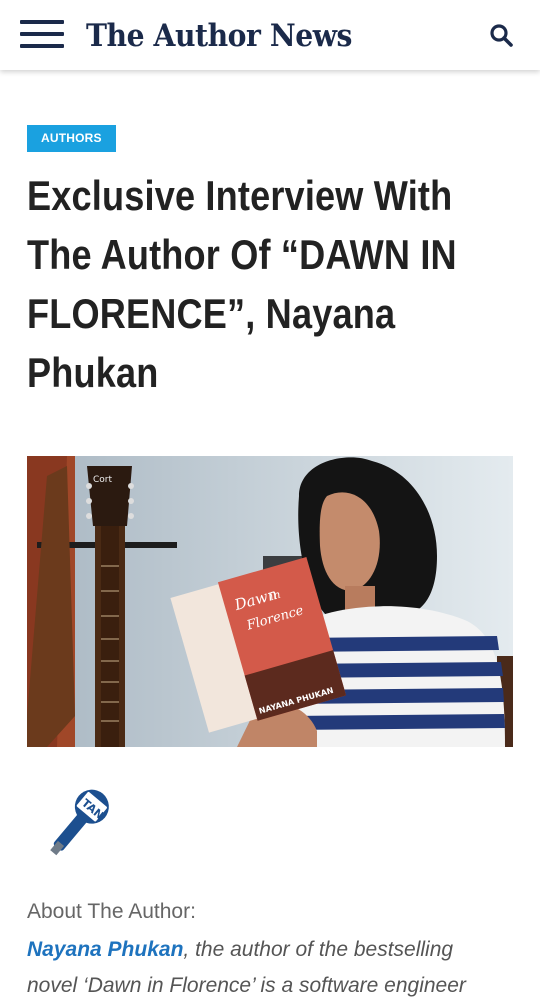 The width and height of the screenshot is (540, 1004). What do you see at coordinates (79, 822) in the screenshot?
I see `microphone-logo-icon: TAN` at bounding box center [79, 822].